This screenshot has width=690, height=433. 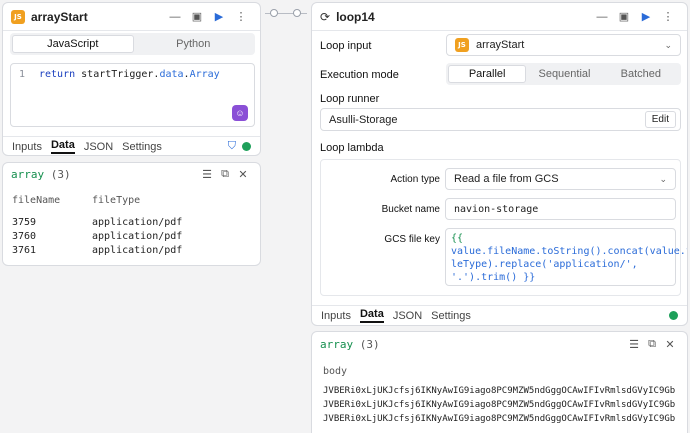 I want to click on gcs-file-key-label: GCS file key, so click(x=412, y=239).